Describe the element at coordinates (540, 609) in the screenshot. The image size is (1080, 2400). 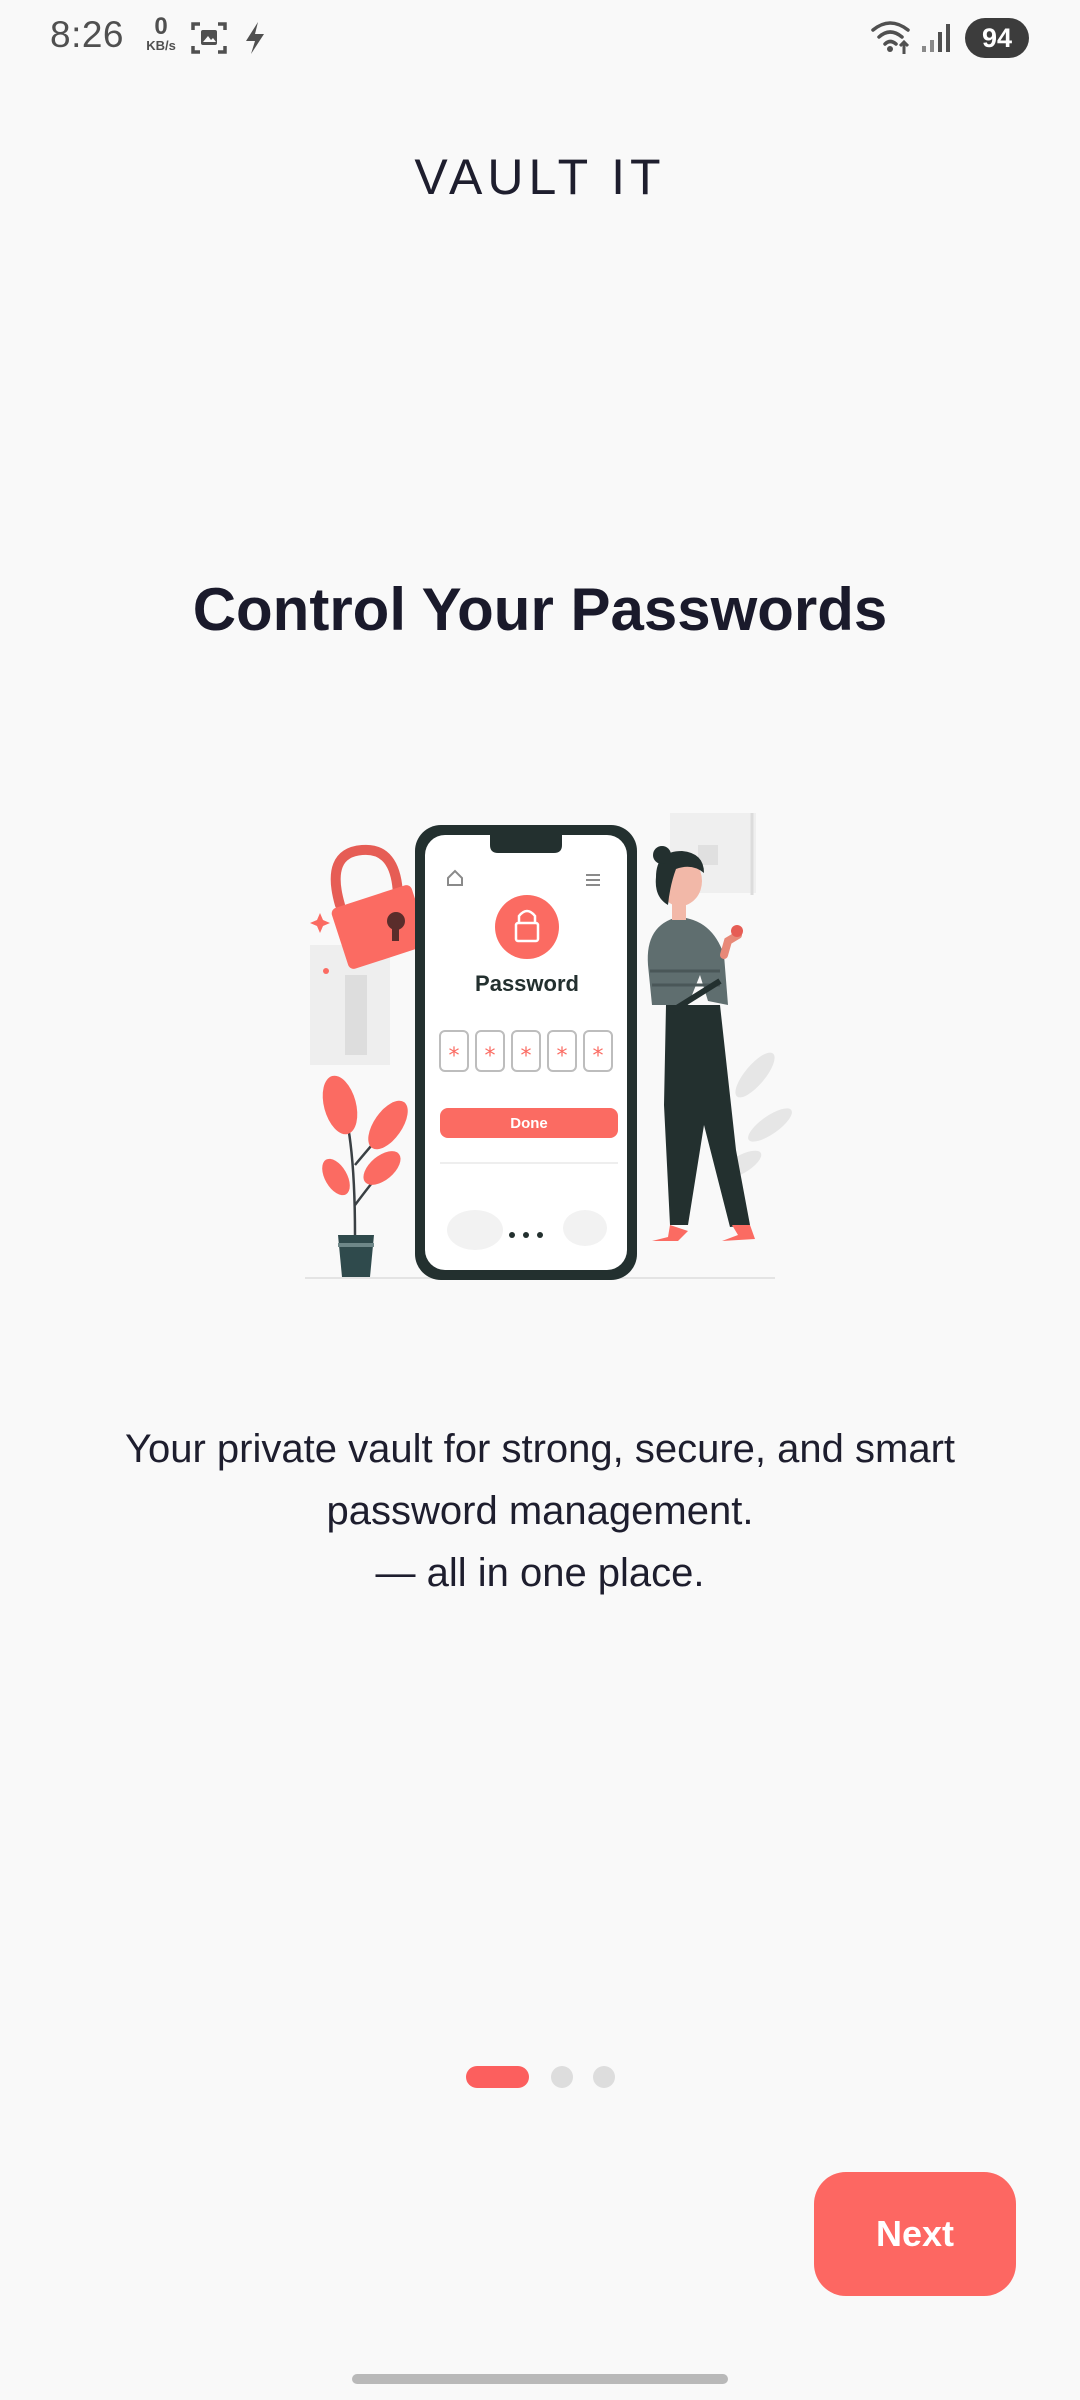
I see `slide-title: Control Your Passwords` at that location.